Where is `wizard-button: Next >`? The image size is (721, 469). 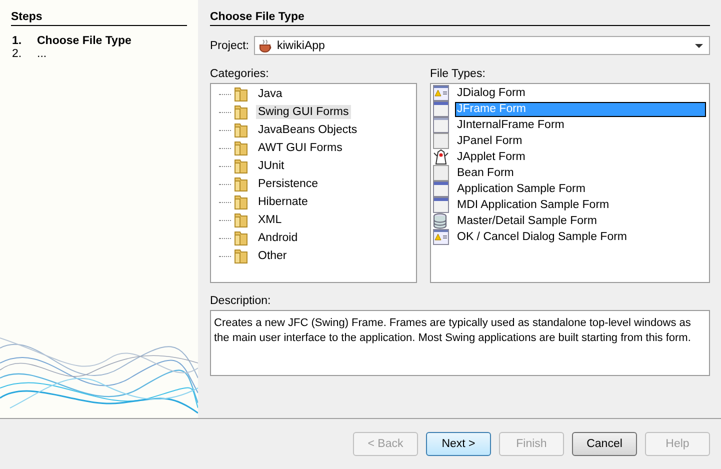
wizard-button: Next > is located at coordinates (458, 444).